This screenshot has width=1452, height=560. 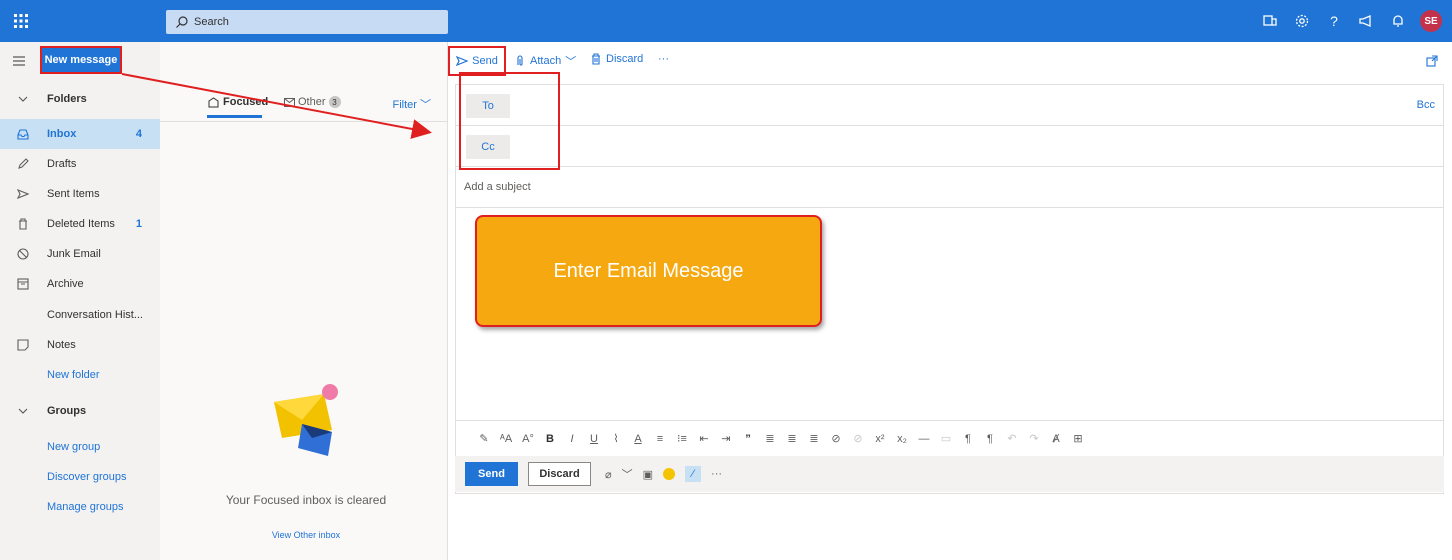 I want to click on bullets-icon: ≡, so click(x=660, y=439).